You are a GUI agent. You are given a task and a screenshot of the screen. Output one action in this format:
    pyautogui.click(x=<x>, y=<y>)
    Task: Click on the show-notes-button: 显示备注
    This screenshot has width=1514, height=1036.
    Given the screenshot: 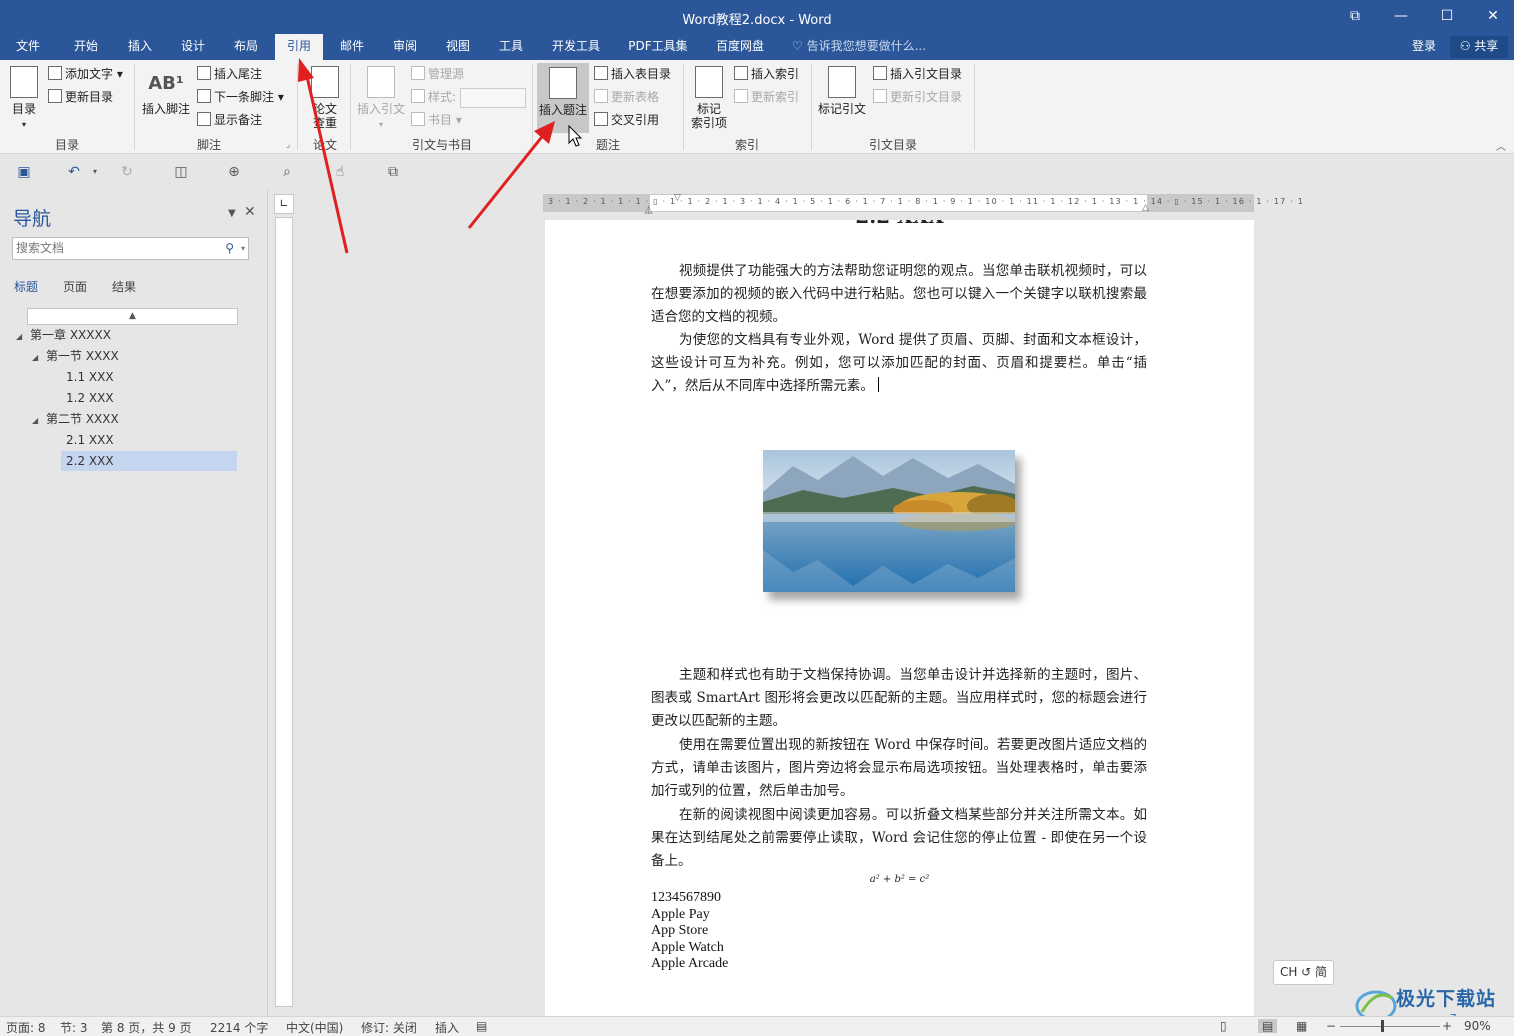 What is the action you would take?
    pyautogui.click(x=229, y=120)
    